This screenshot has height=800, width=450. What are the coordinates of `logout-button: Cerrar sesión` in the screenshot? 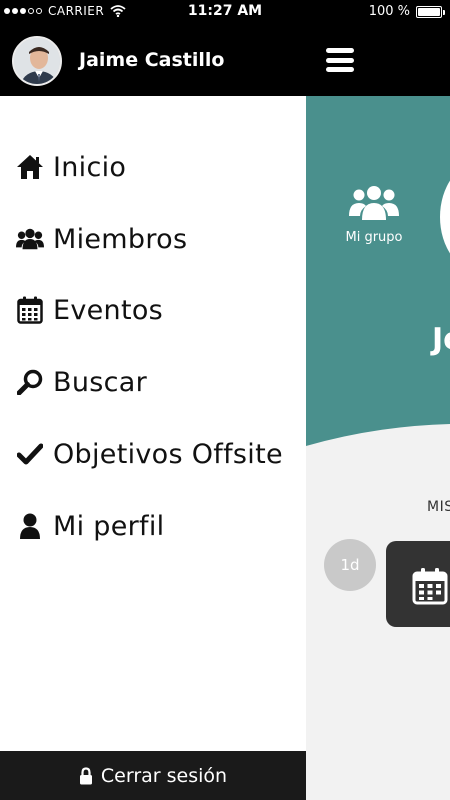 It's located at (153, 775).